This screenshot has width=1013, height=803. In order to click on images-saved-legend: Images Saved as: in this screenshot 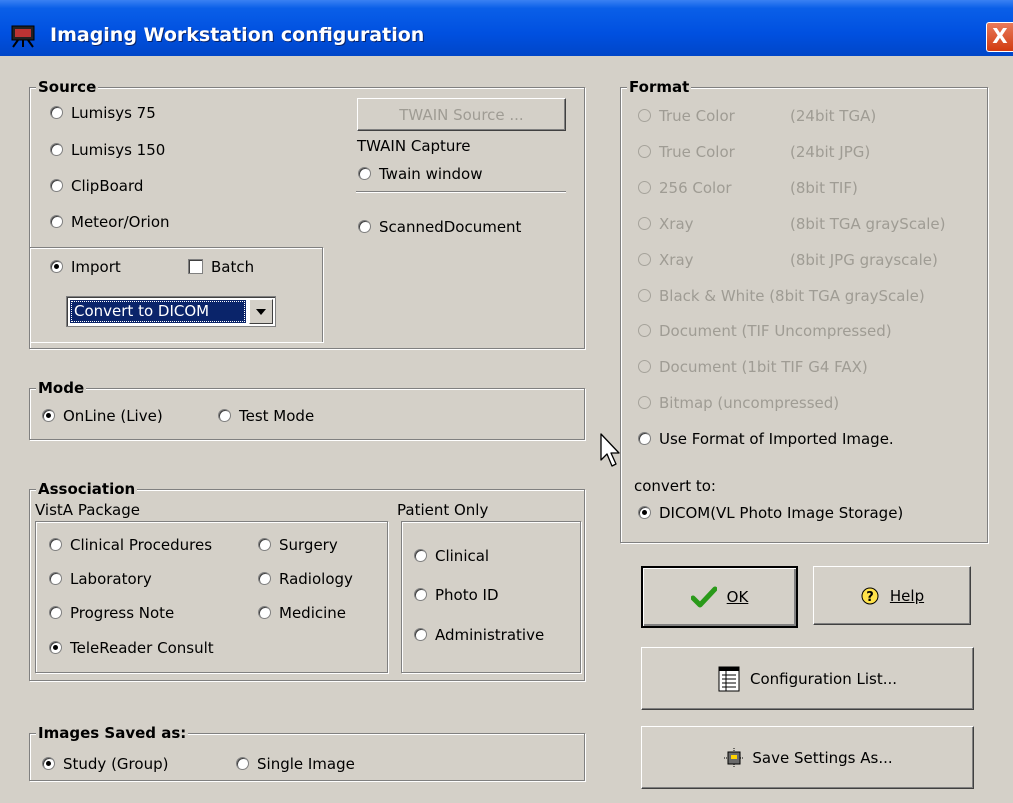, I will do `click(112, 733)`.